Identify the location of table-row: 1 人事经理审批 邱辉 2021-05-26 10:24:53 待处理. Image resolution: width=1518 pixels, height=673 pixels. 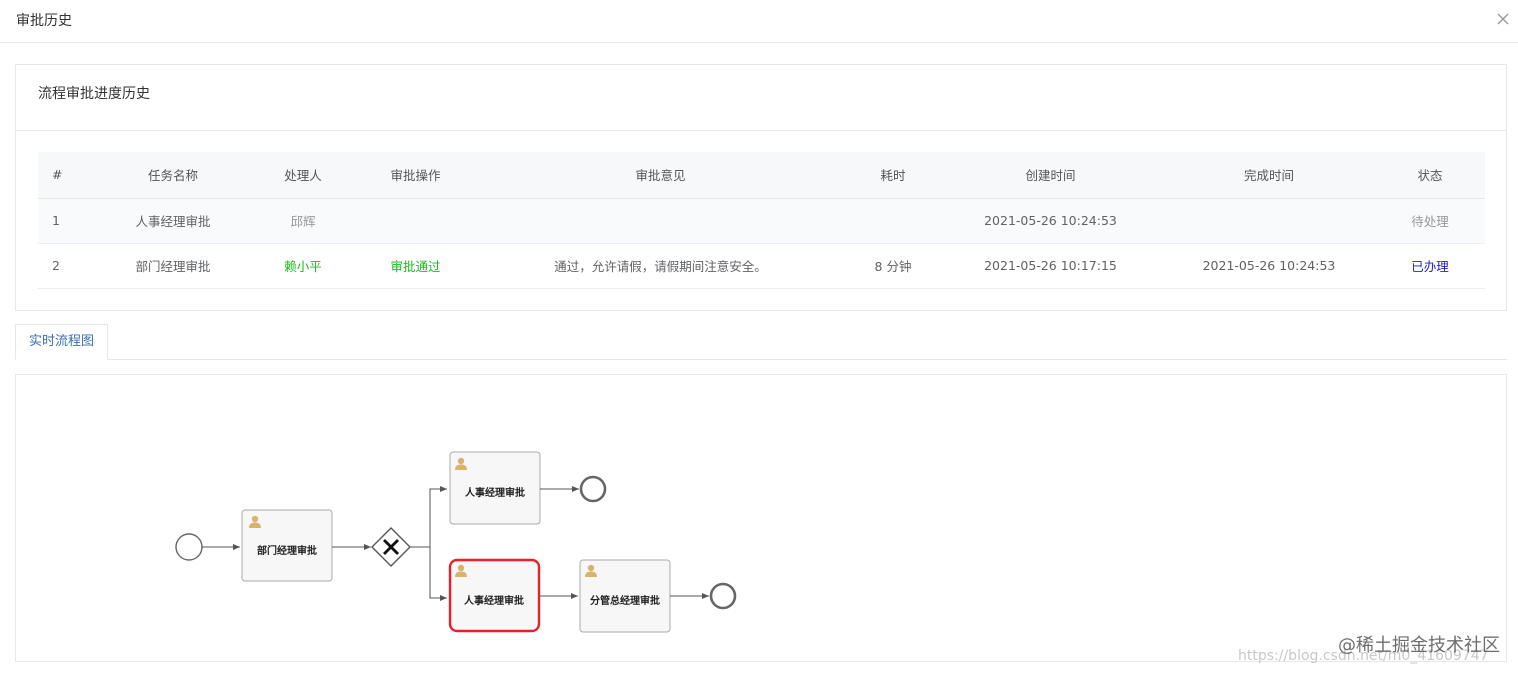
(761, 221).